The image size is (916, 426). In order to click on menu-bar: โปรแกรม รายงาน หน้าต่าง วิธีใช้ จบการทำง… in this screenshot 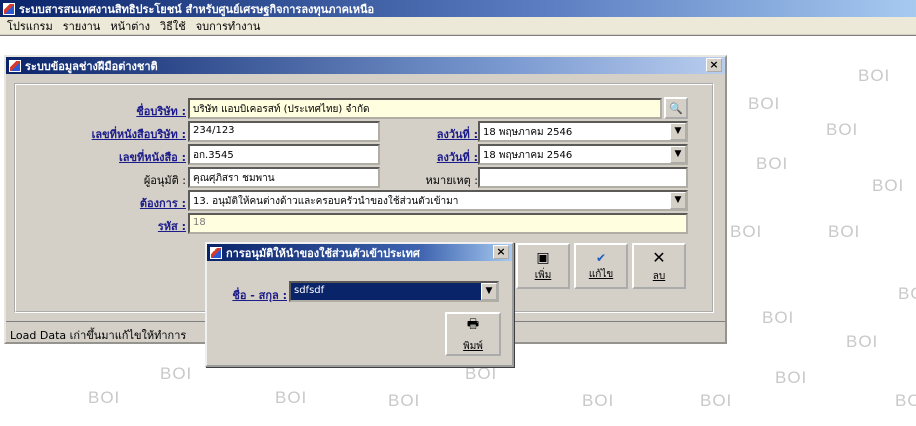, I will do `click(458, 26)`.